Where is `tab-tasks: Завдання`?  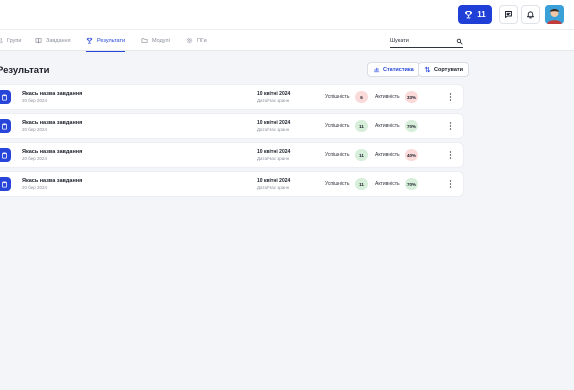
tab-tasks: Завдання is located at coordinates (53, 40).